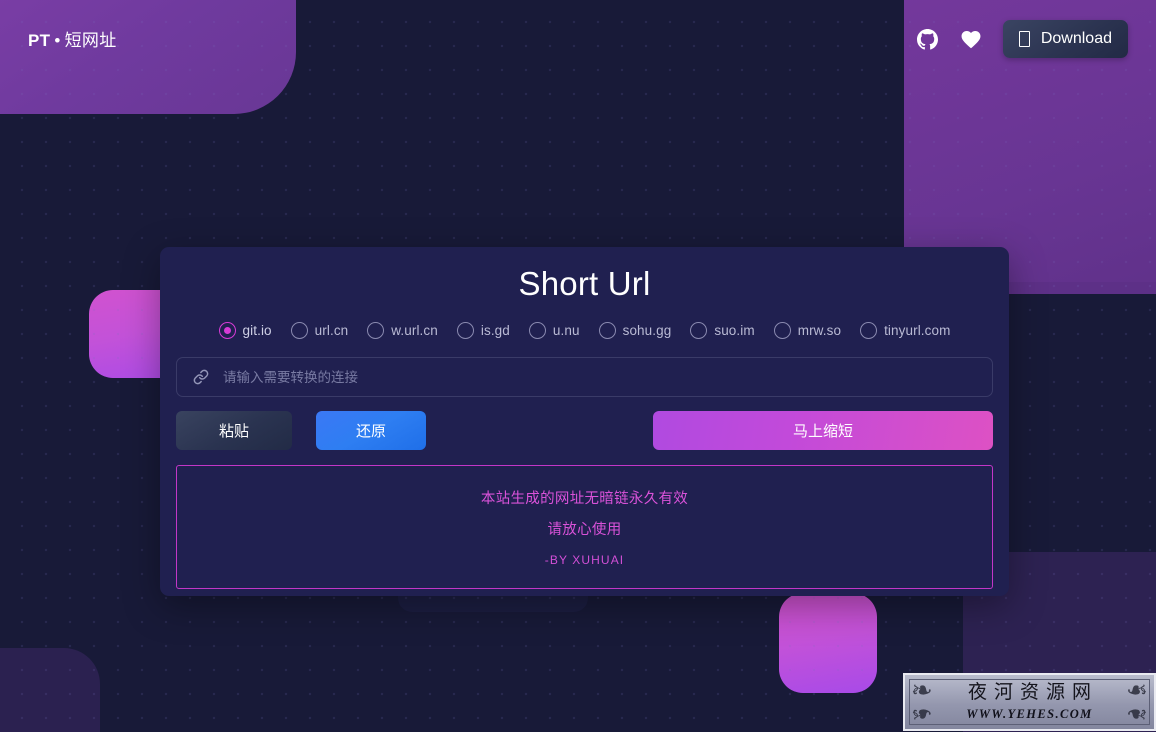  Describe the element at coordinates (584, 283) in the screenshot. I see `page-title: Short Url` at that location.